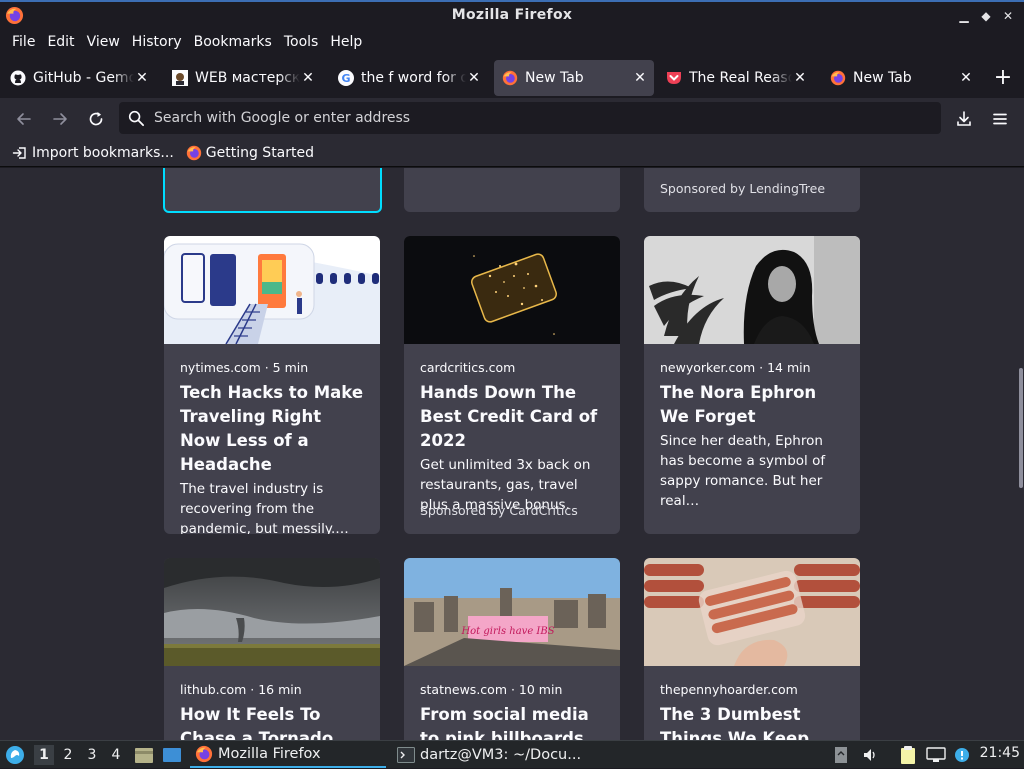 The image size is (1024, 769). I want to click on tab-label: The Real Reason, so click(740, 78).